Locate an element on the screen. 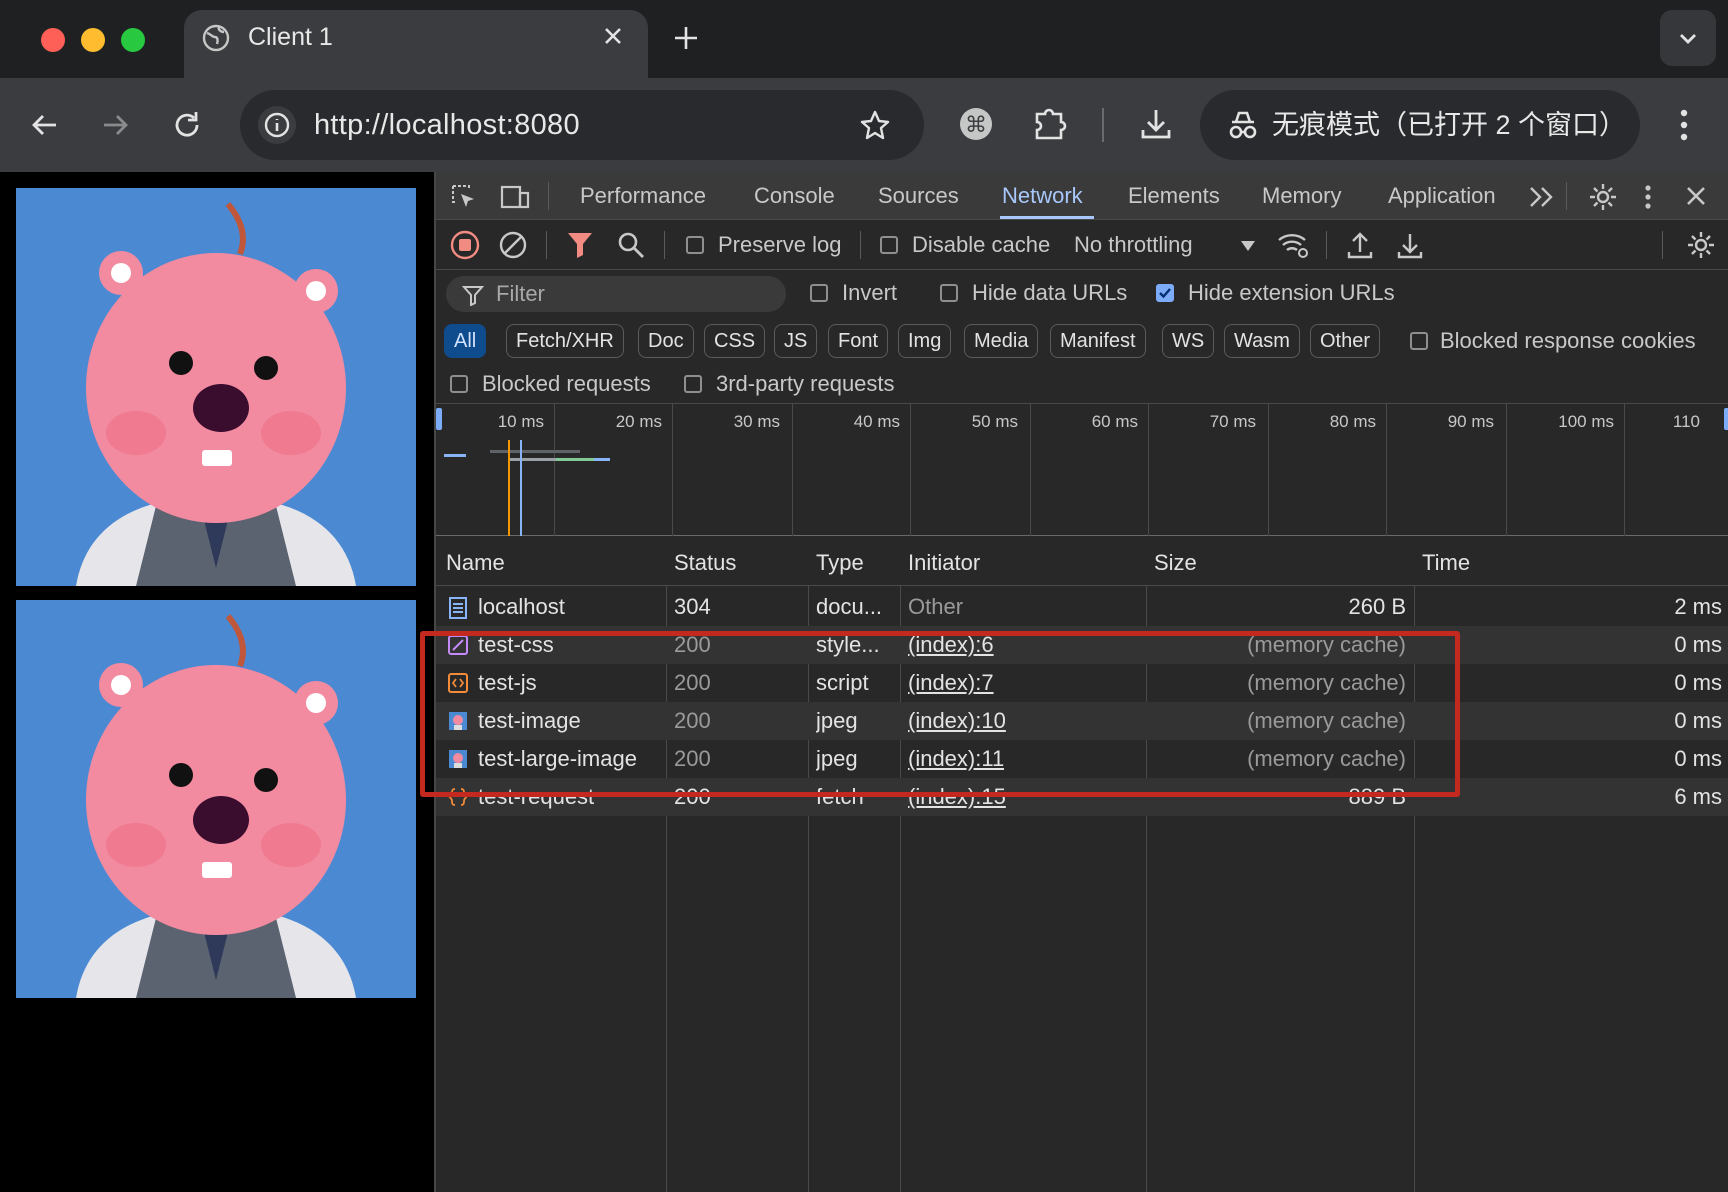 Image resolution: width=1728 pixels, height=1192 pixels. clear-log-icon is located at coordinates (513, 245).